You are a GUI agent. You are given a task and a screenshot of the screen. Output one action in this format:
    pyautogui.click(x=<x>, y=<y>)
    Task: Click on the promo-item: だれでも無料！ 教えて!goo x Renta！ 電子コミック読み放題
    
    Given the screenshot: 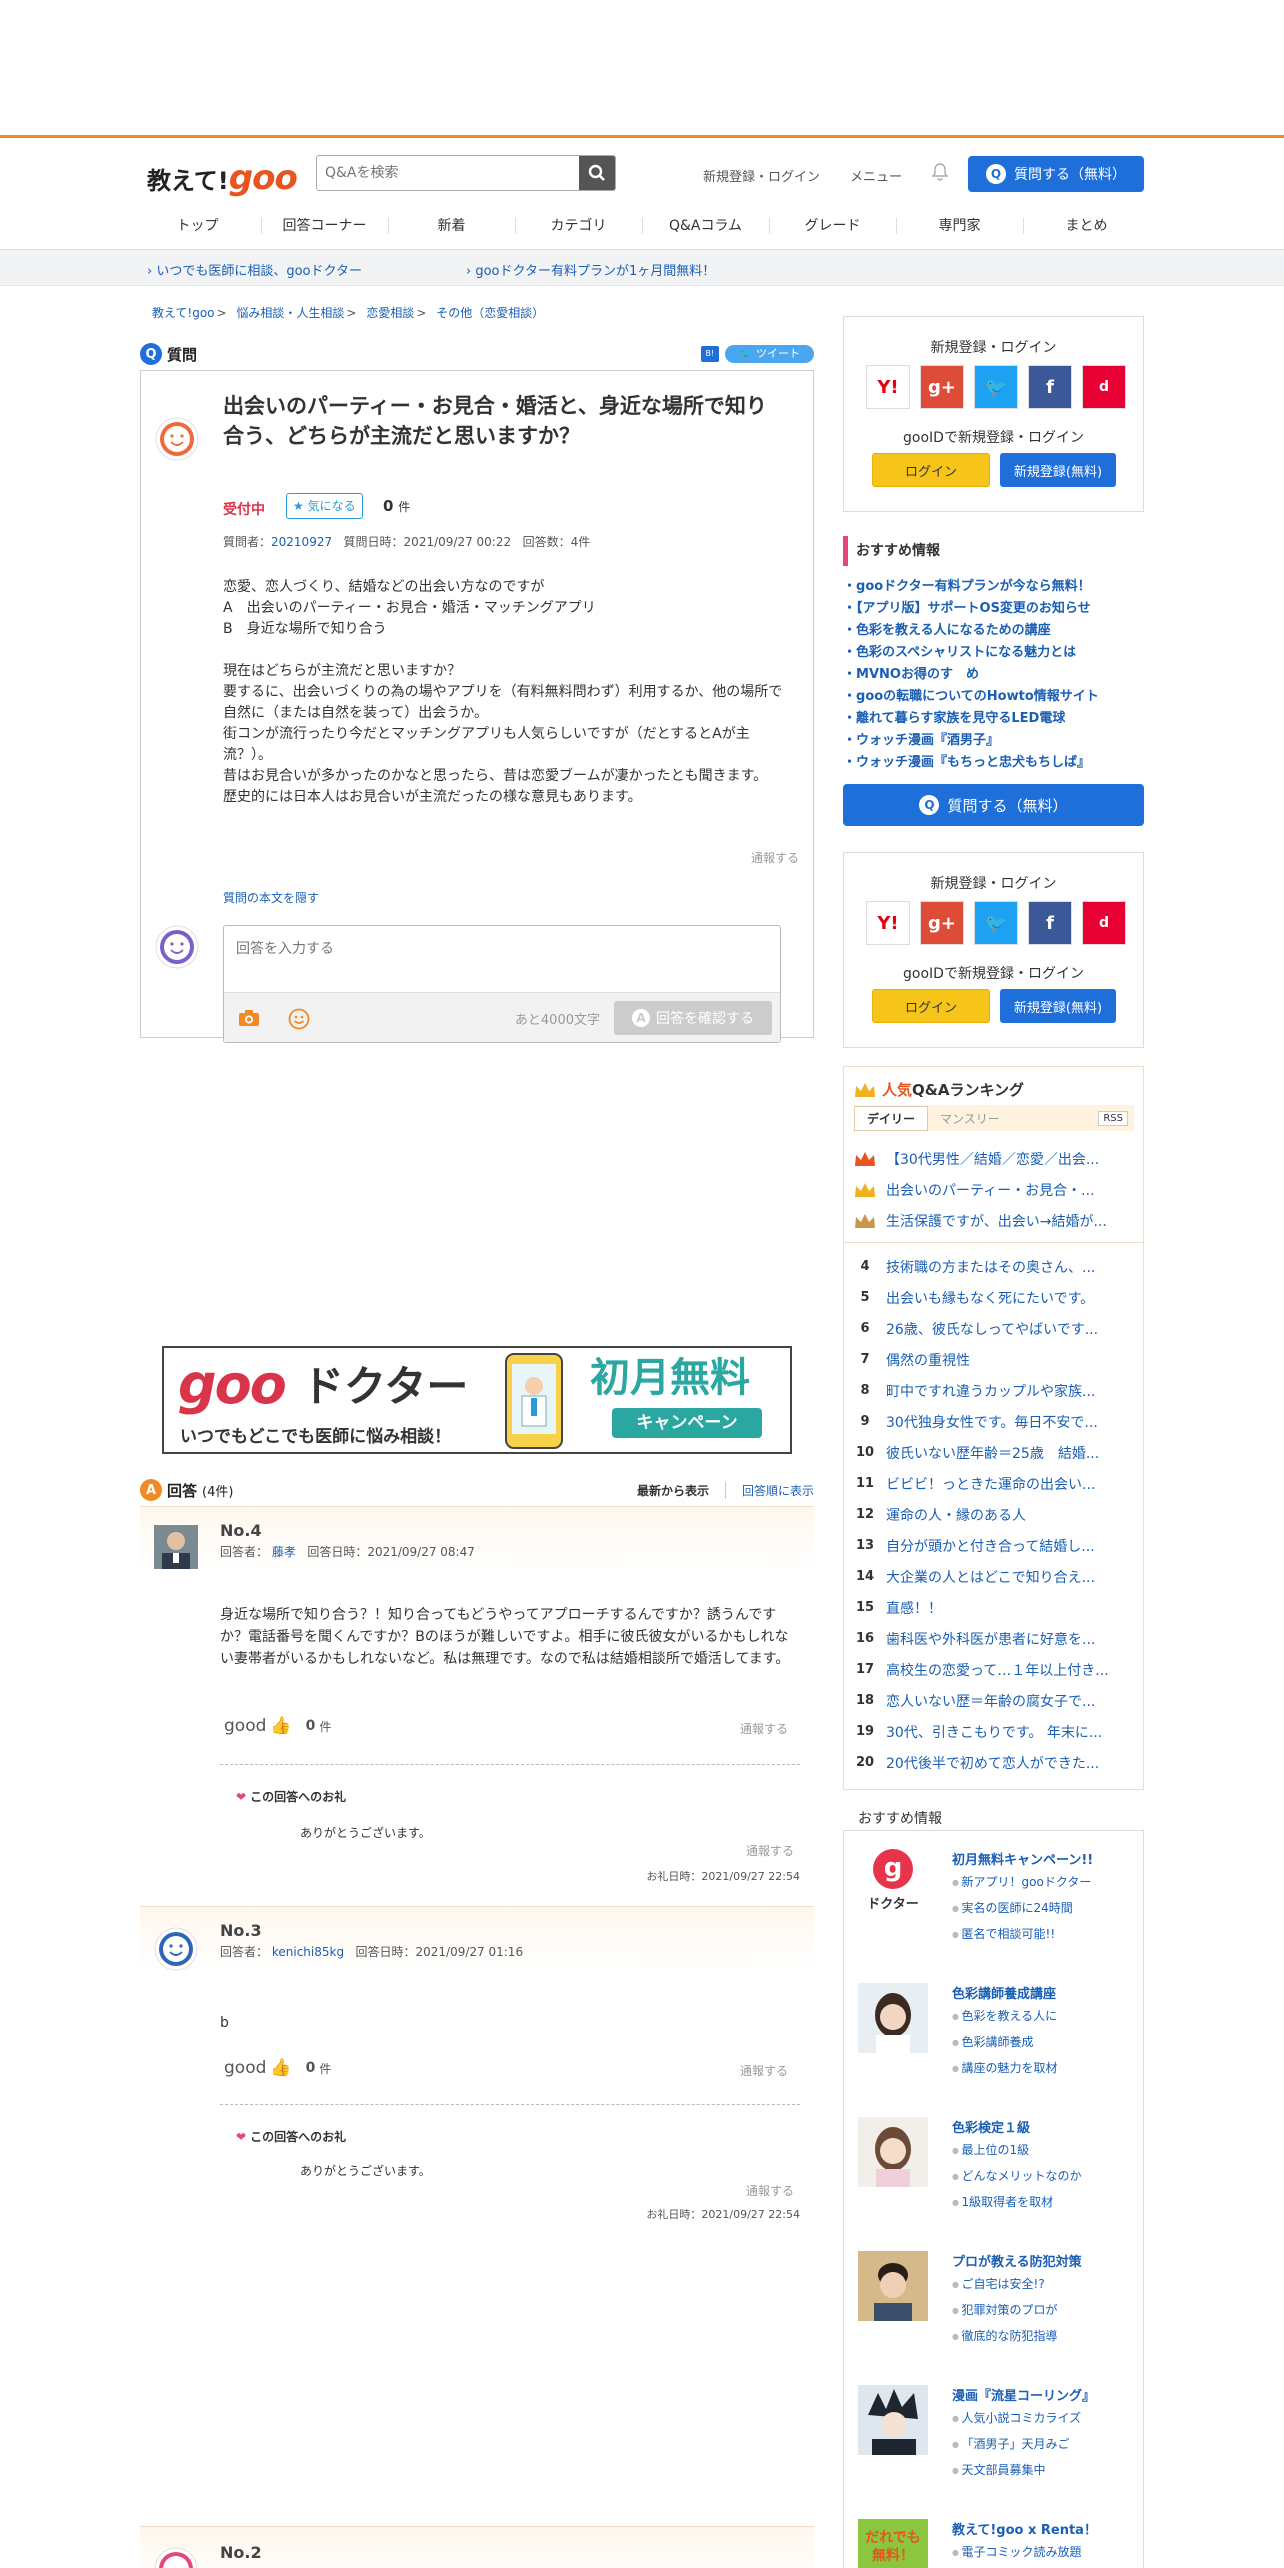 What is the action you would take?
    pyautogui.click(x=993, y=2543)
    